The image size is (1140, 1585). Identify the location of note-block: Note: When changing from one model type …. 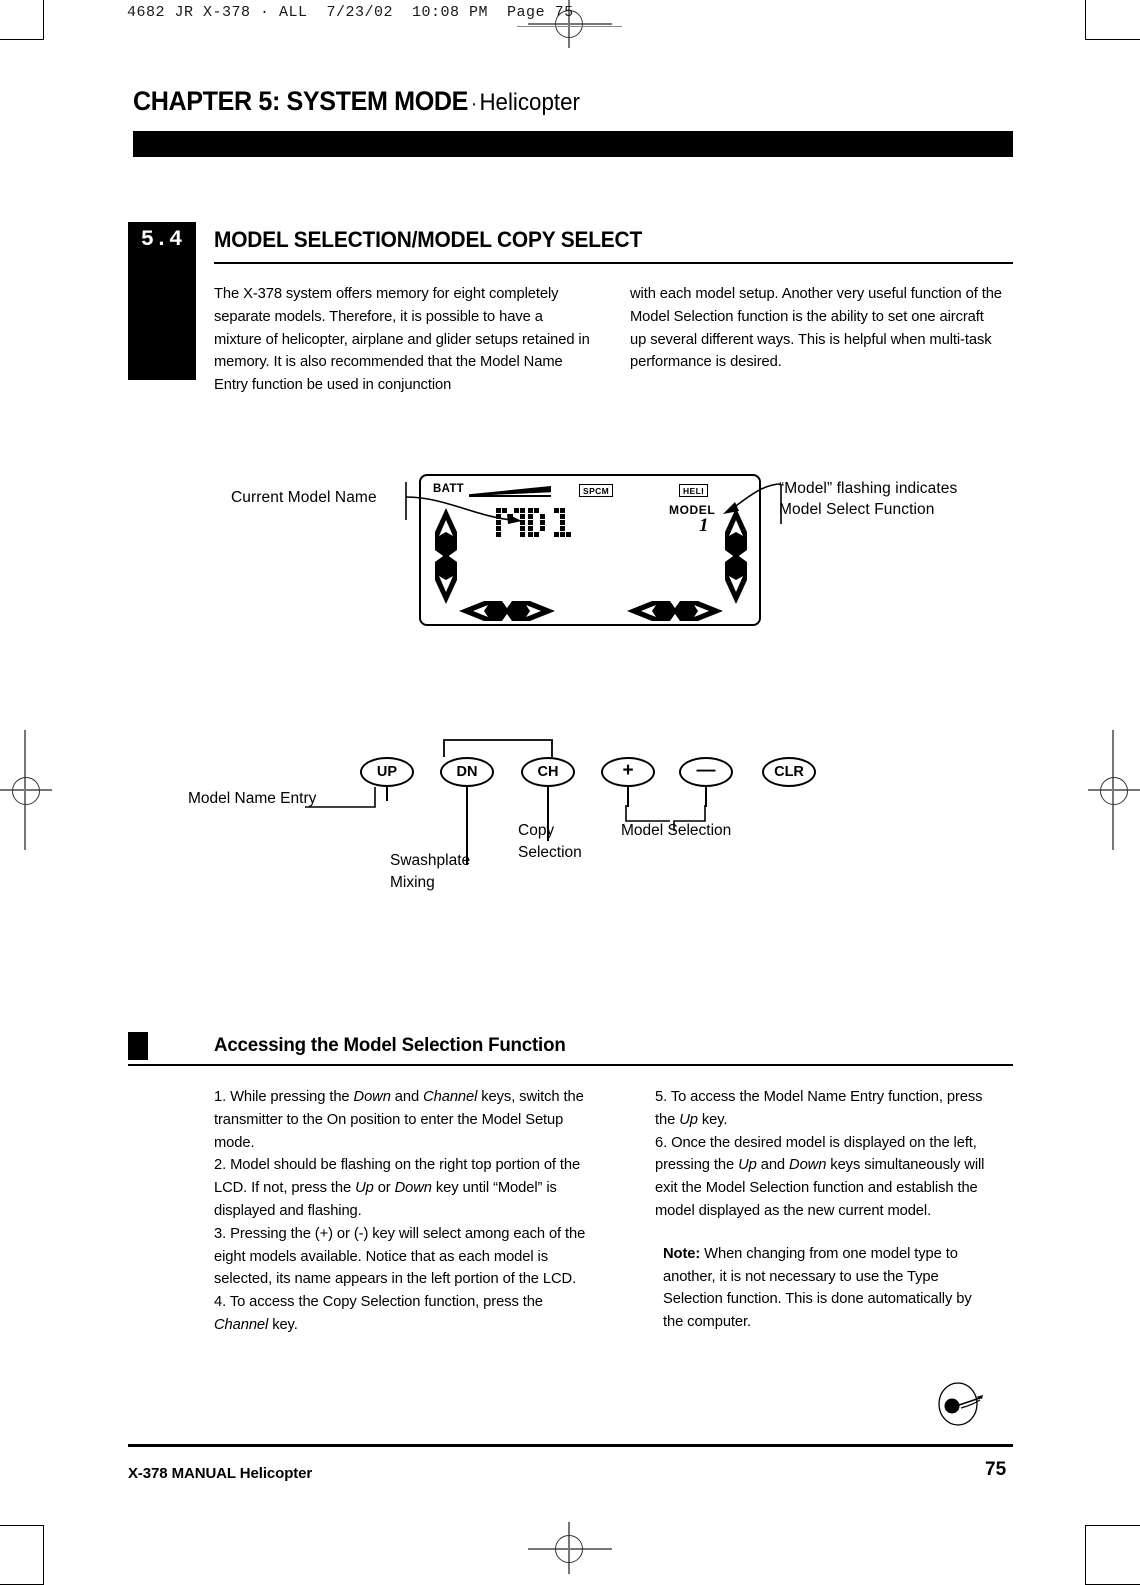
(823, 1288).